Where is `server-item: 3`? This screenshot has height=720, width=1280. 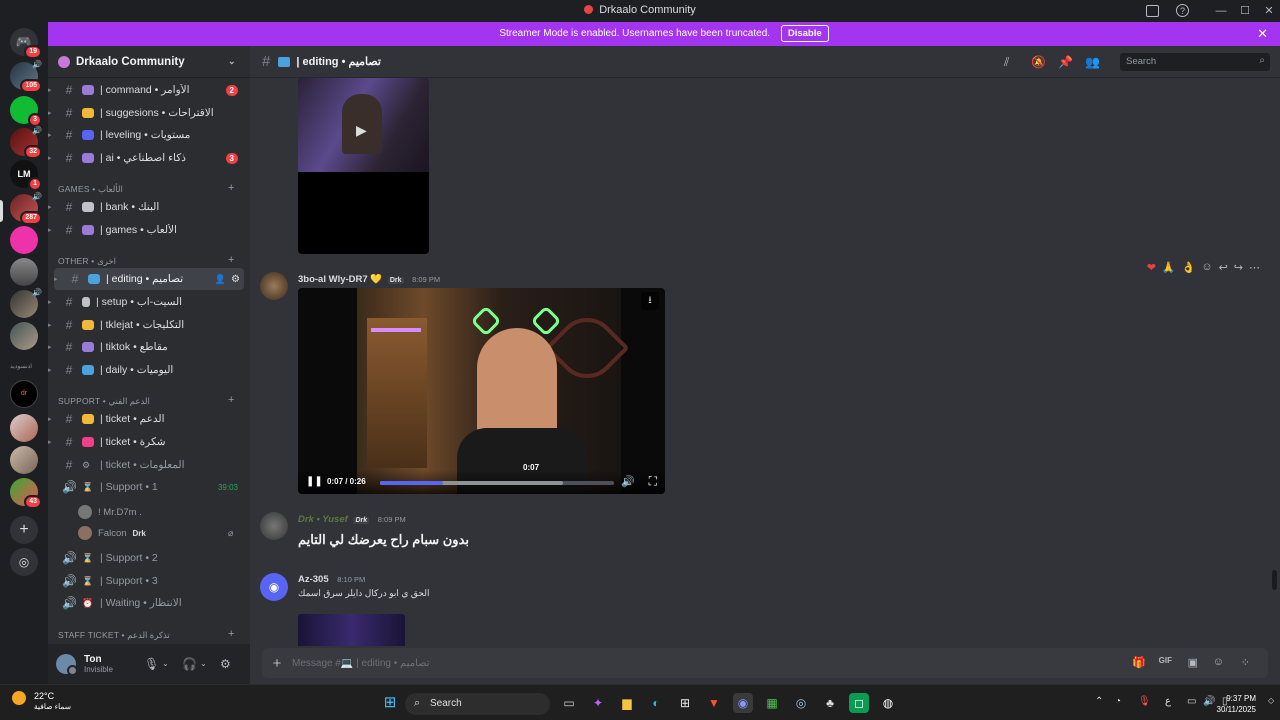 server-item: 3 is located at coordinates (26, 111).